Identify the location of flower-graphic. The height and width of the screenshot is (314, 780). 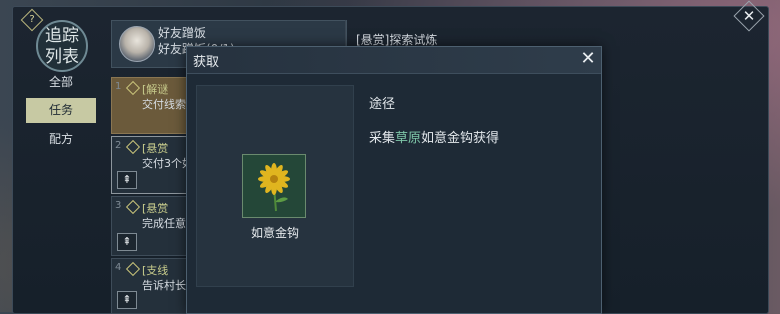
(274, 187).